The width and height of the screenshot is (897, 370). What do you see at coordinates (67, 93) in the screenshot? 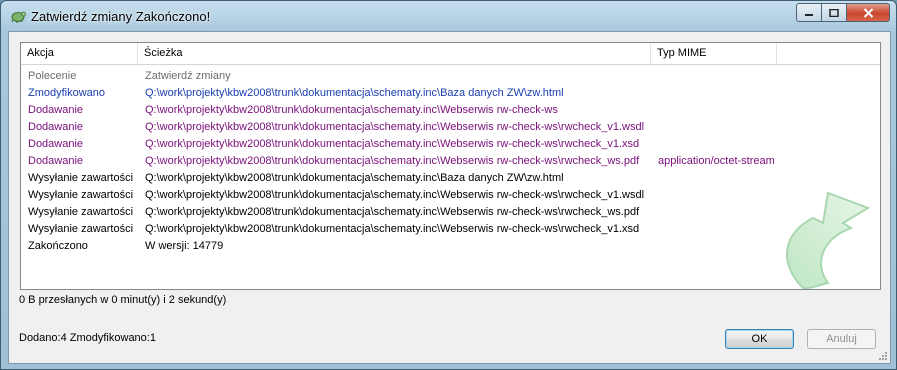
I see `row-action: Zmodyfikowano` at bounding box center [67, 93].